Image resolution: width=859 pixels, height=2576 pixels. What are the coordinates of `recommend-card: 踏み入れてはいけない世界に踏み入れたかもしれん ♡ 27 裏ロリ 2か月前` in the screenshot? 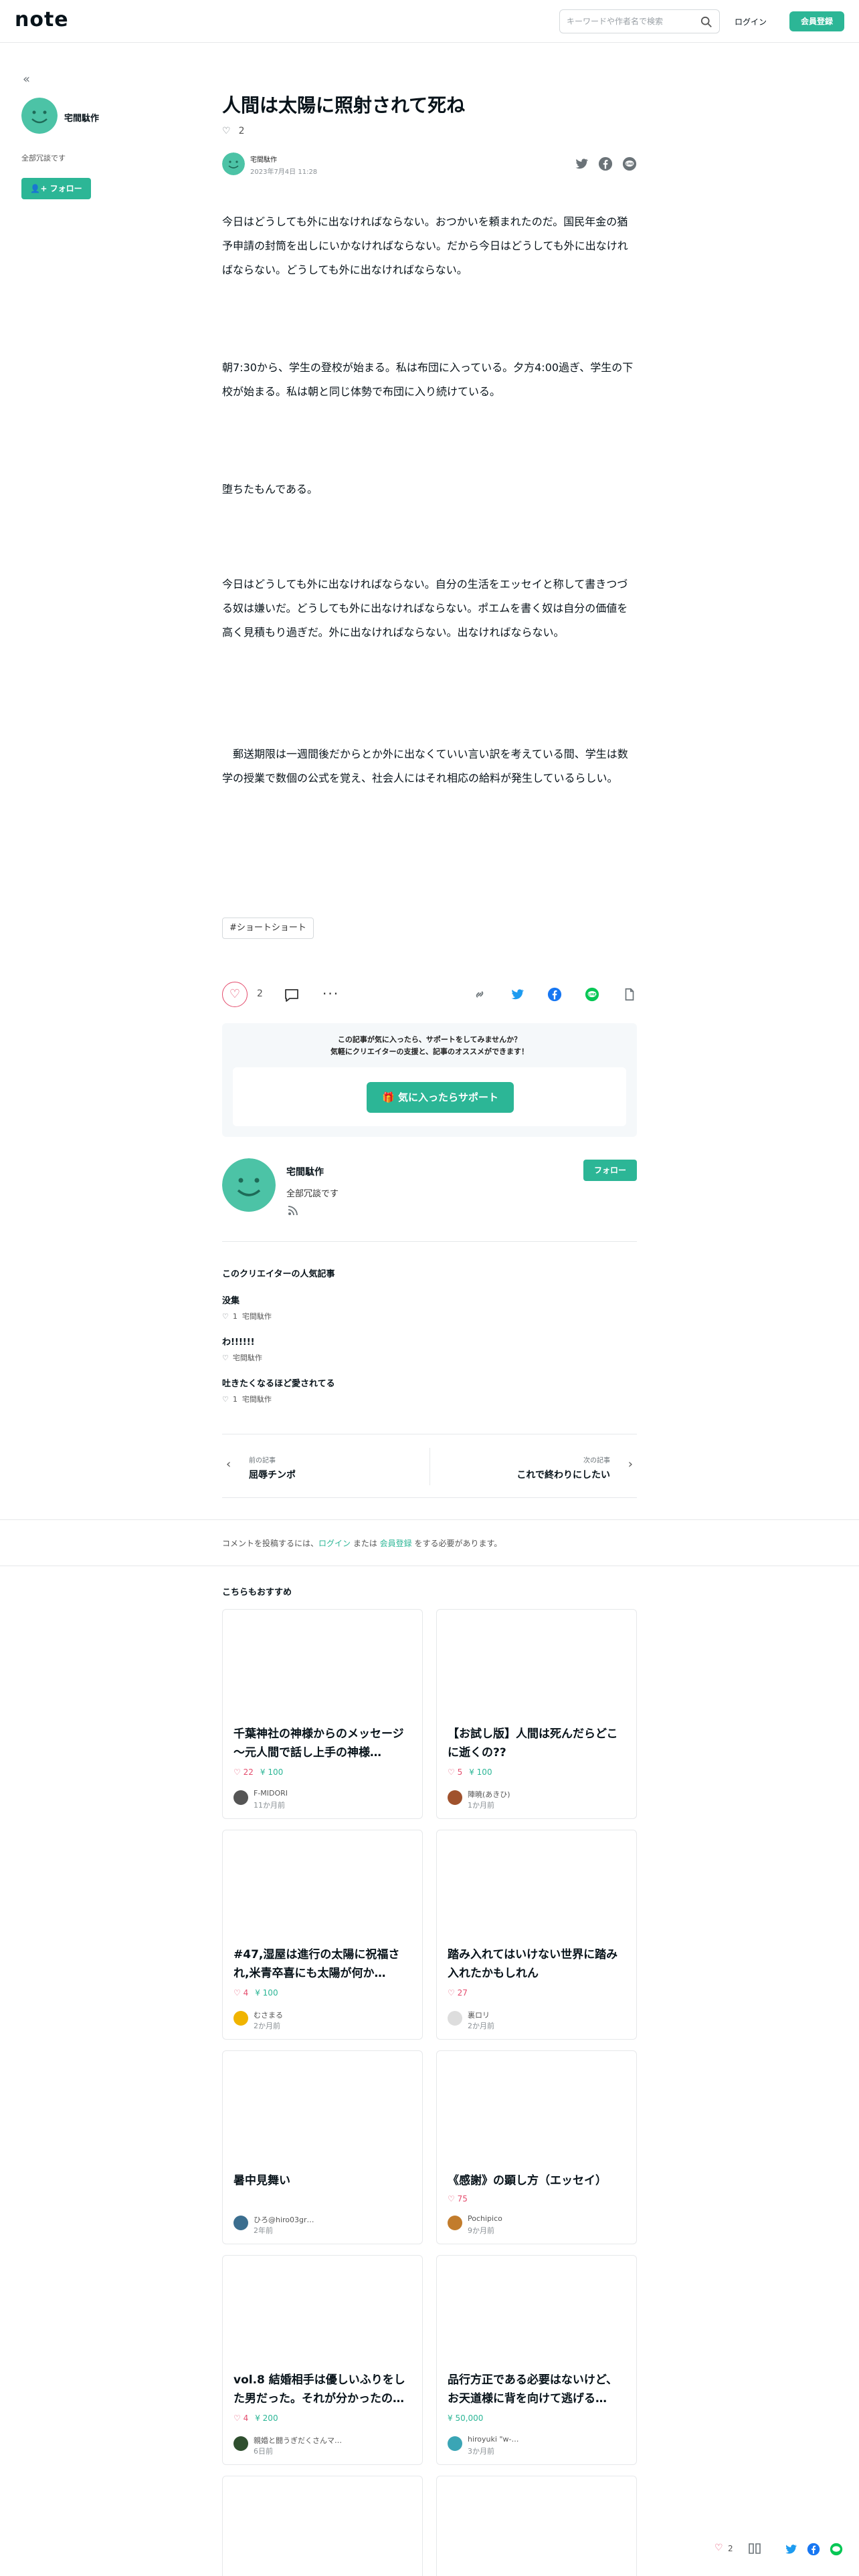 It's located at (536, 1935).